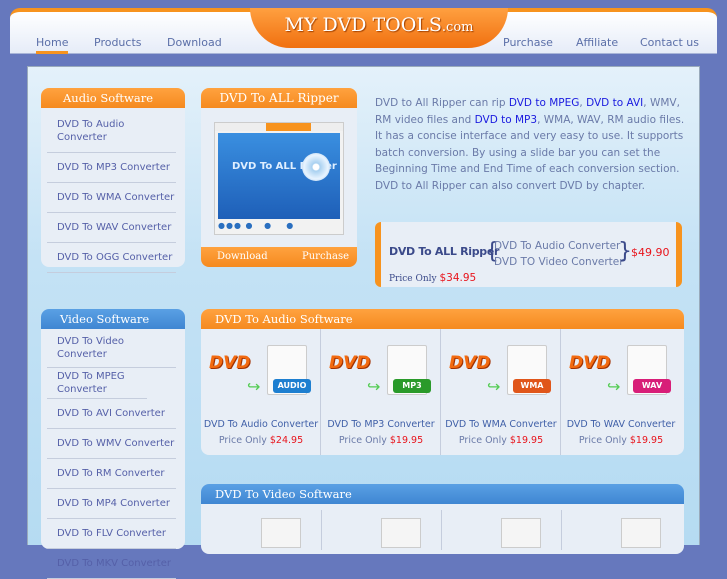  Describe the element at coordinates (412, 386) in the screenshot. I see `format-tag: MP3` at that location.